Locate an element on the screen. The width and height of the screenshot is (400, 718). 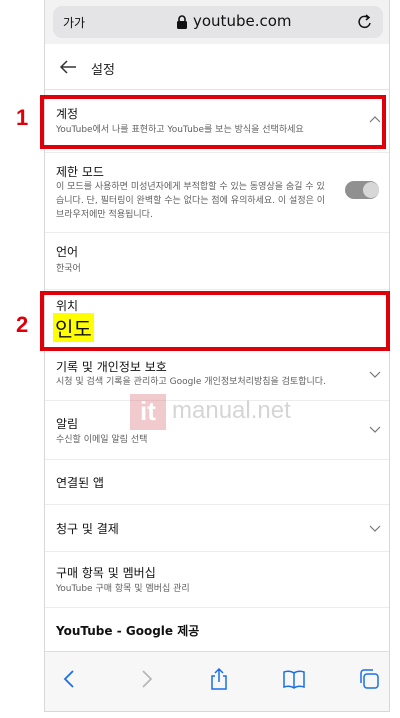
restricted-mode-desc-line3: 브라우저에만 적용됩니다. is located at coordinates (104, 215).